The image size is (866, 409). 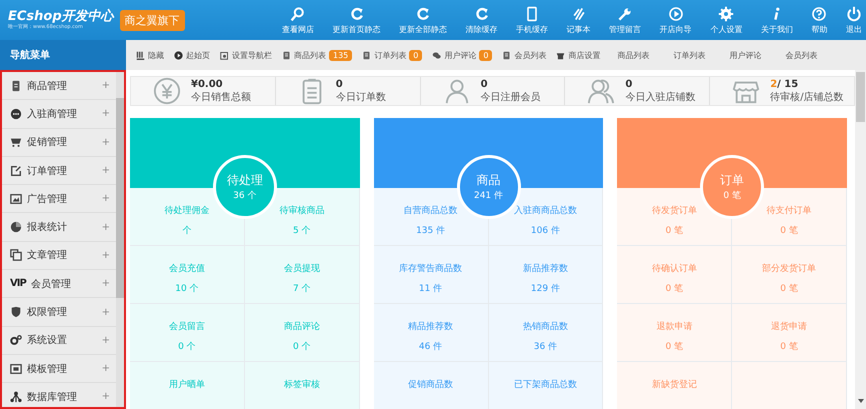 I want to click on metric-value: 5 个, so click(x=301, y=230).